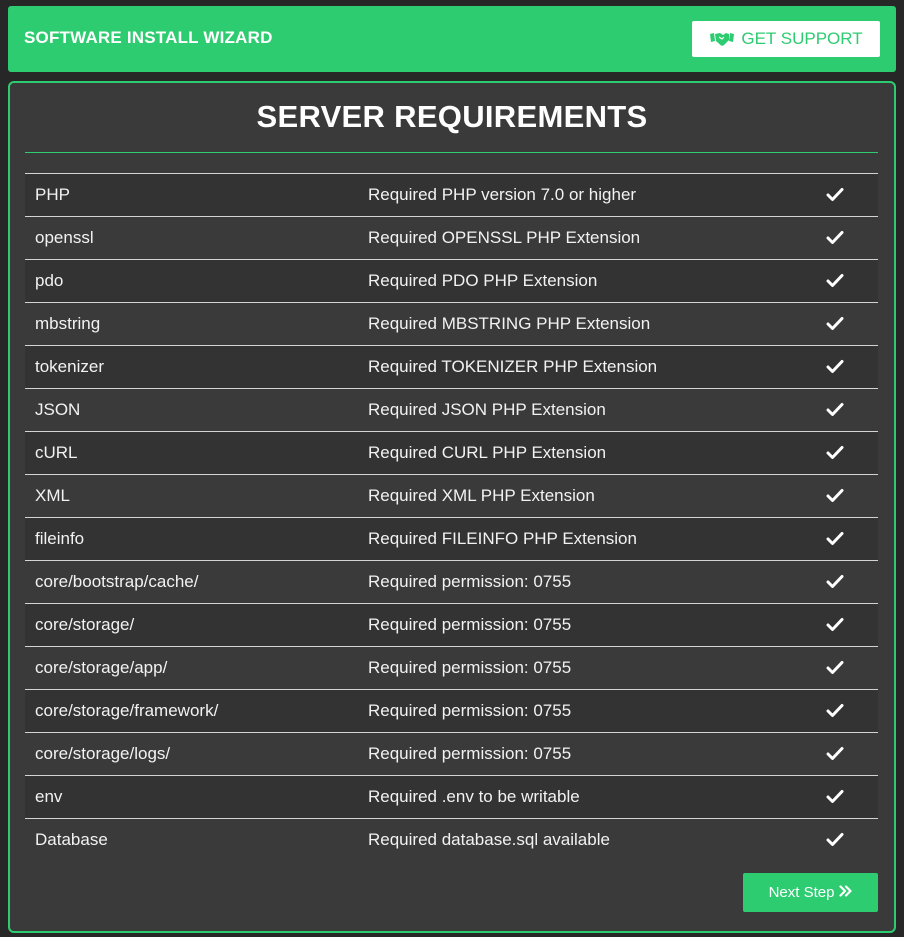 This screenshot has width=904, height=937. I want to click on table-row: XML Required XML PHP Extension, so click(451, 495).